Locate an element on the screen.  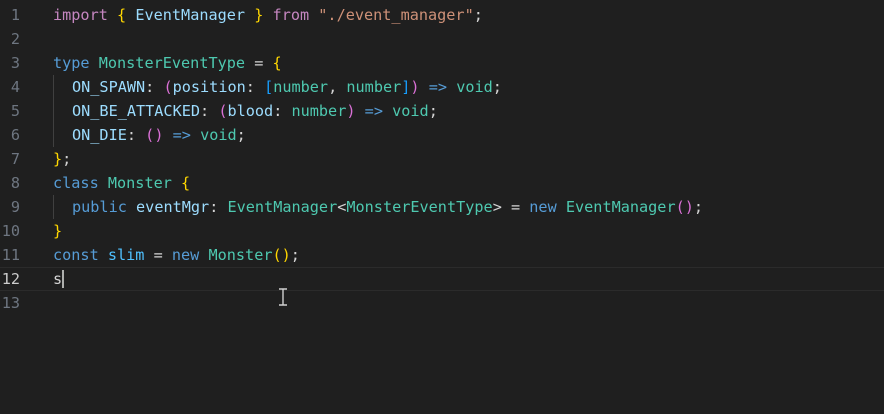
code-line: 11 const slim = new Monster(); is located at coordinates (442, 255).